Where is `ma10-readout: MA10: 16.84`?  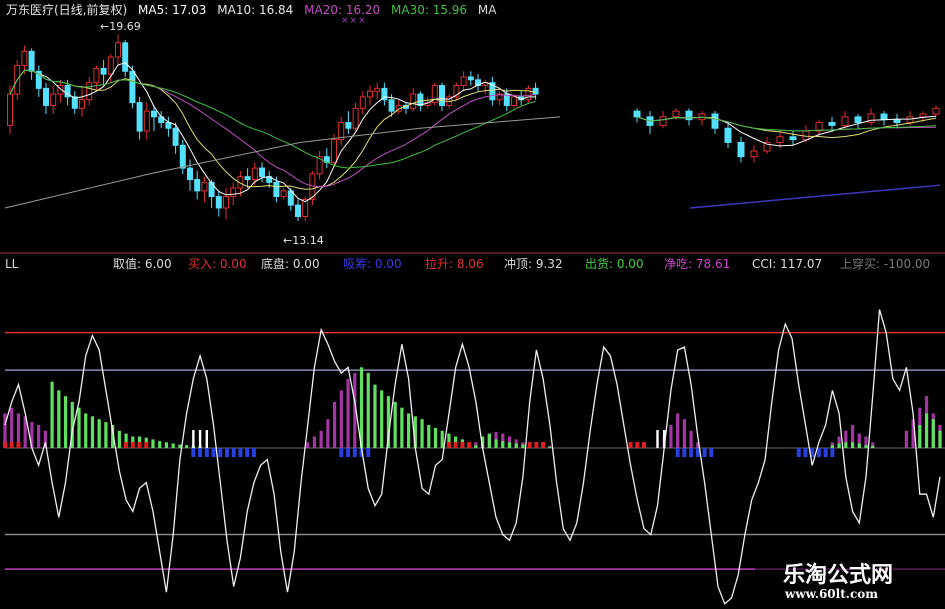 ma10-readout: MA10: 16.84 is located at coordinates (255, 10).